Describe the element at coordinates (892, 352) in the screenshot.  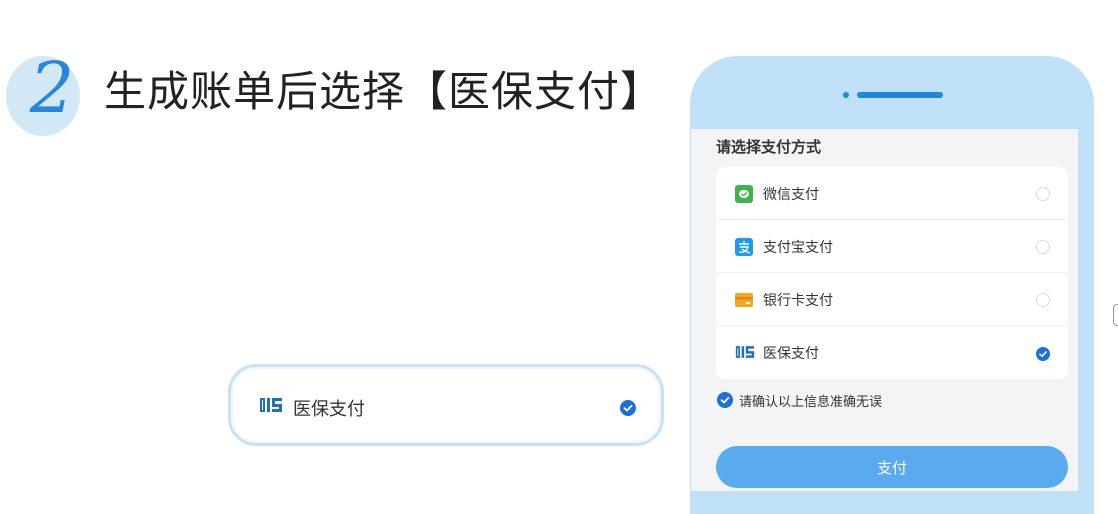
I see `option-medical-insurance: 医保支付` at that location.